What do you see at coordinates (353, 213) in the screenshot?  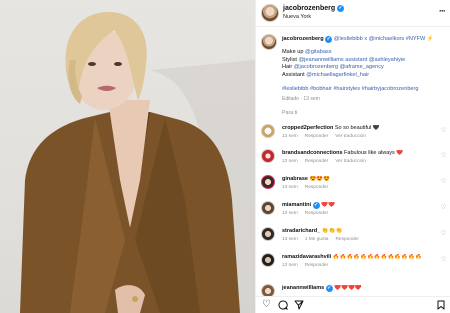 I see `comment-item: miamantini ✓ ❤️❤️ 13 sem Responder ♡` at bounding box center [353, 213].